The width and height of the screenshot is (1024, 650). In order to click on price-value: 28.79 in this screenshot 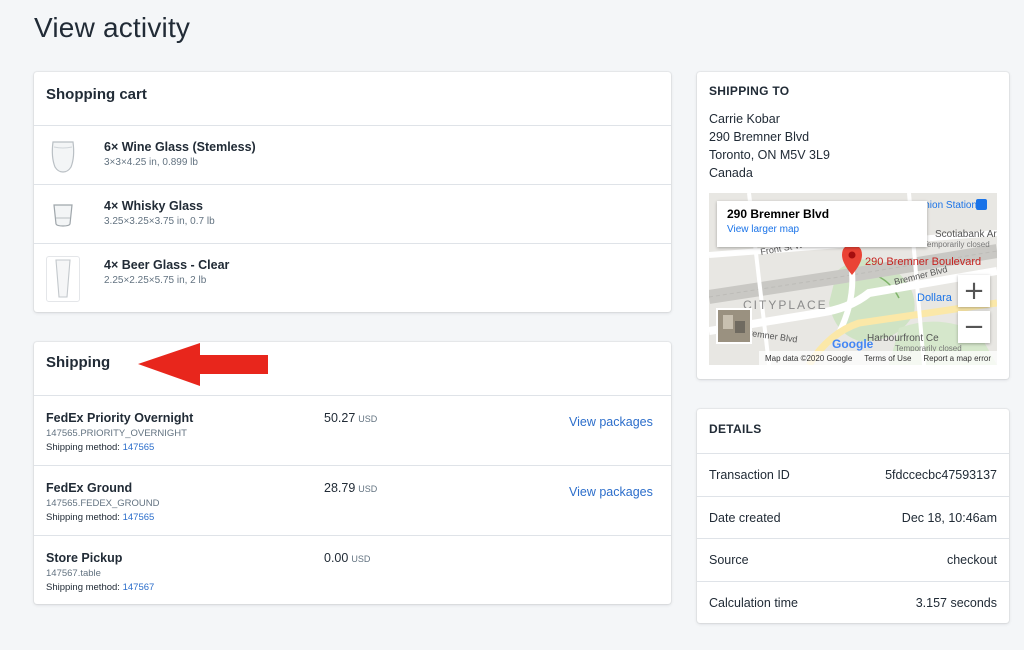, I will do `click(340, 488)`.